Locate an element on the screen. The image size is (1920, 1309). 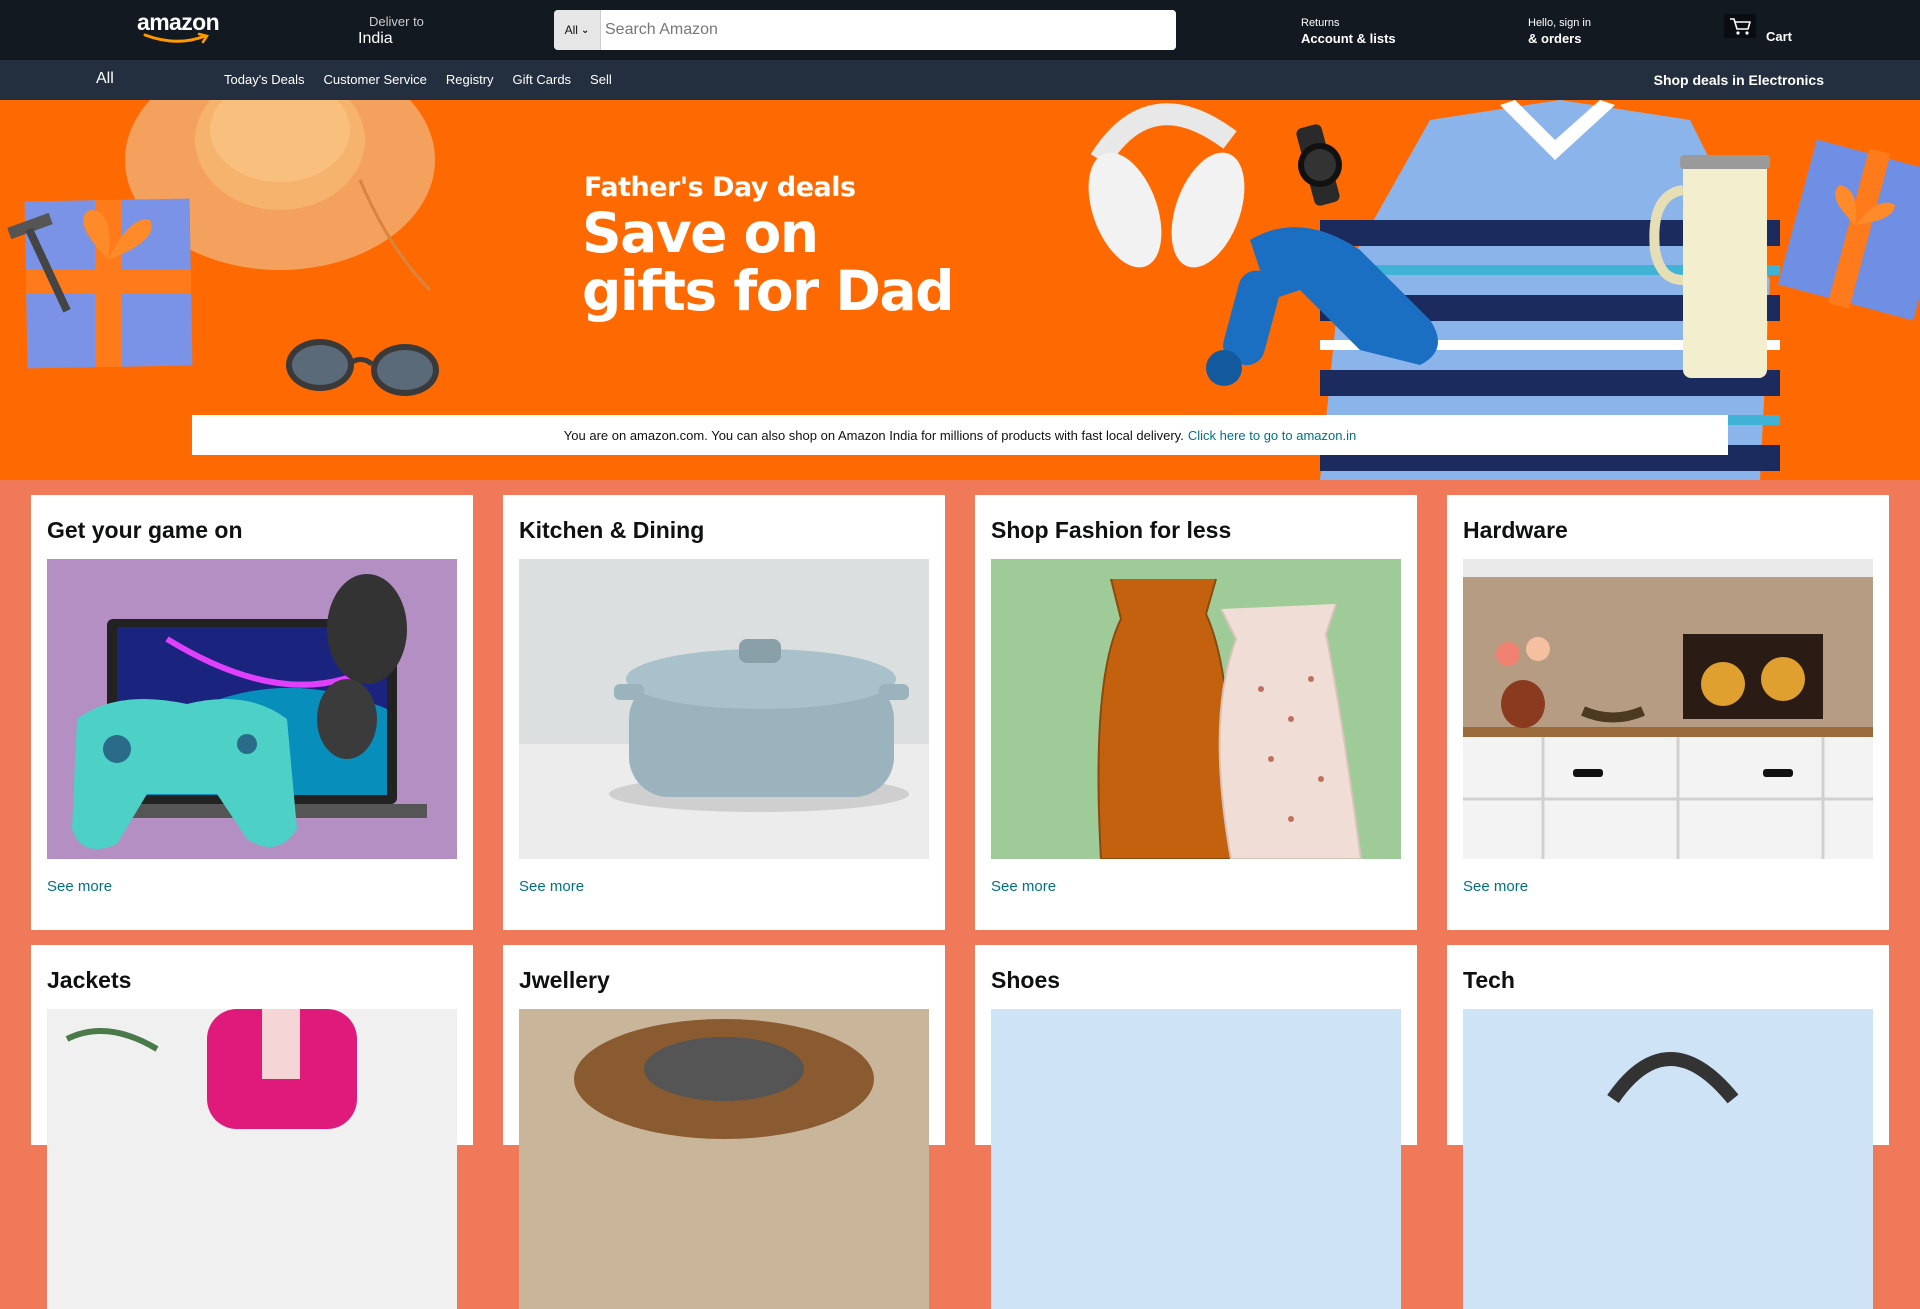
signin-orders-link: Hello, sign in & orders is located at coordinates (1559, 31).